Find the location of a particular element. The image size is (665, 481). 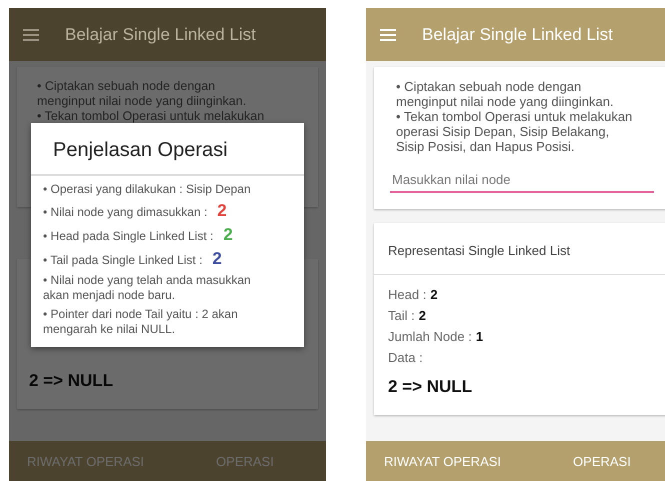

stat-label: Data : is located at coordinates (405, 357).